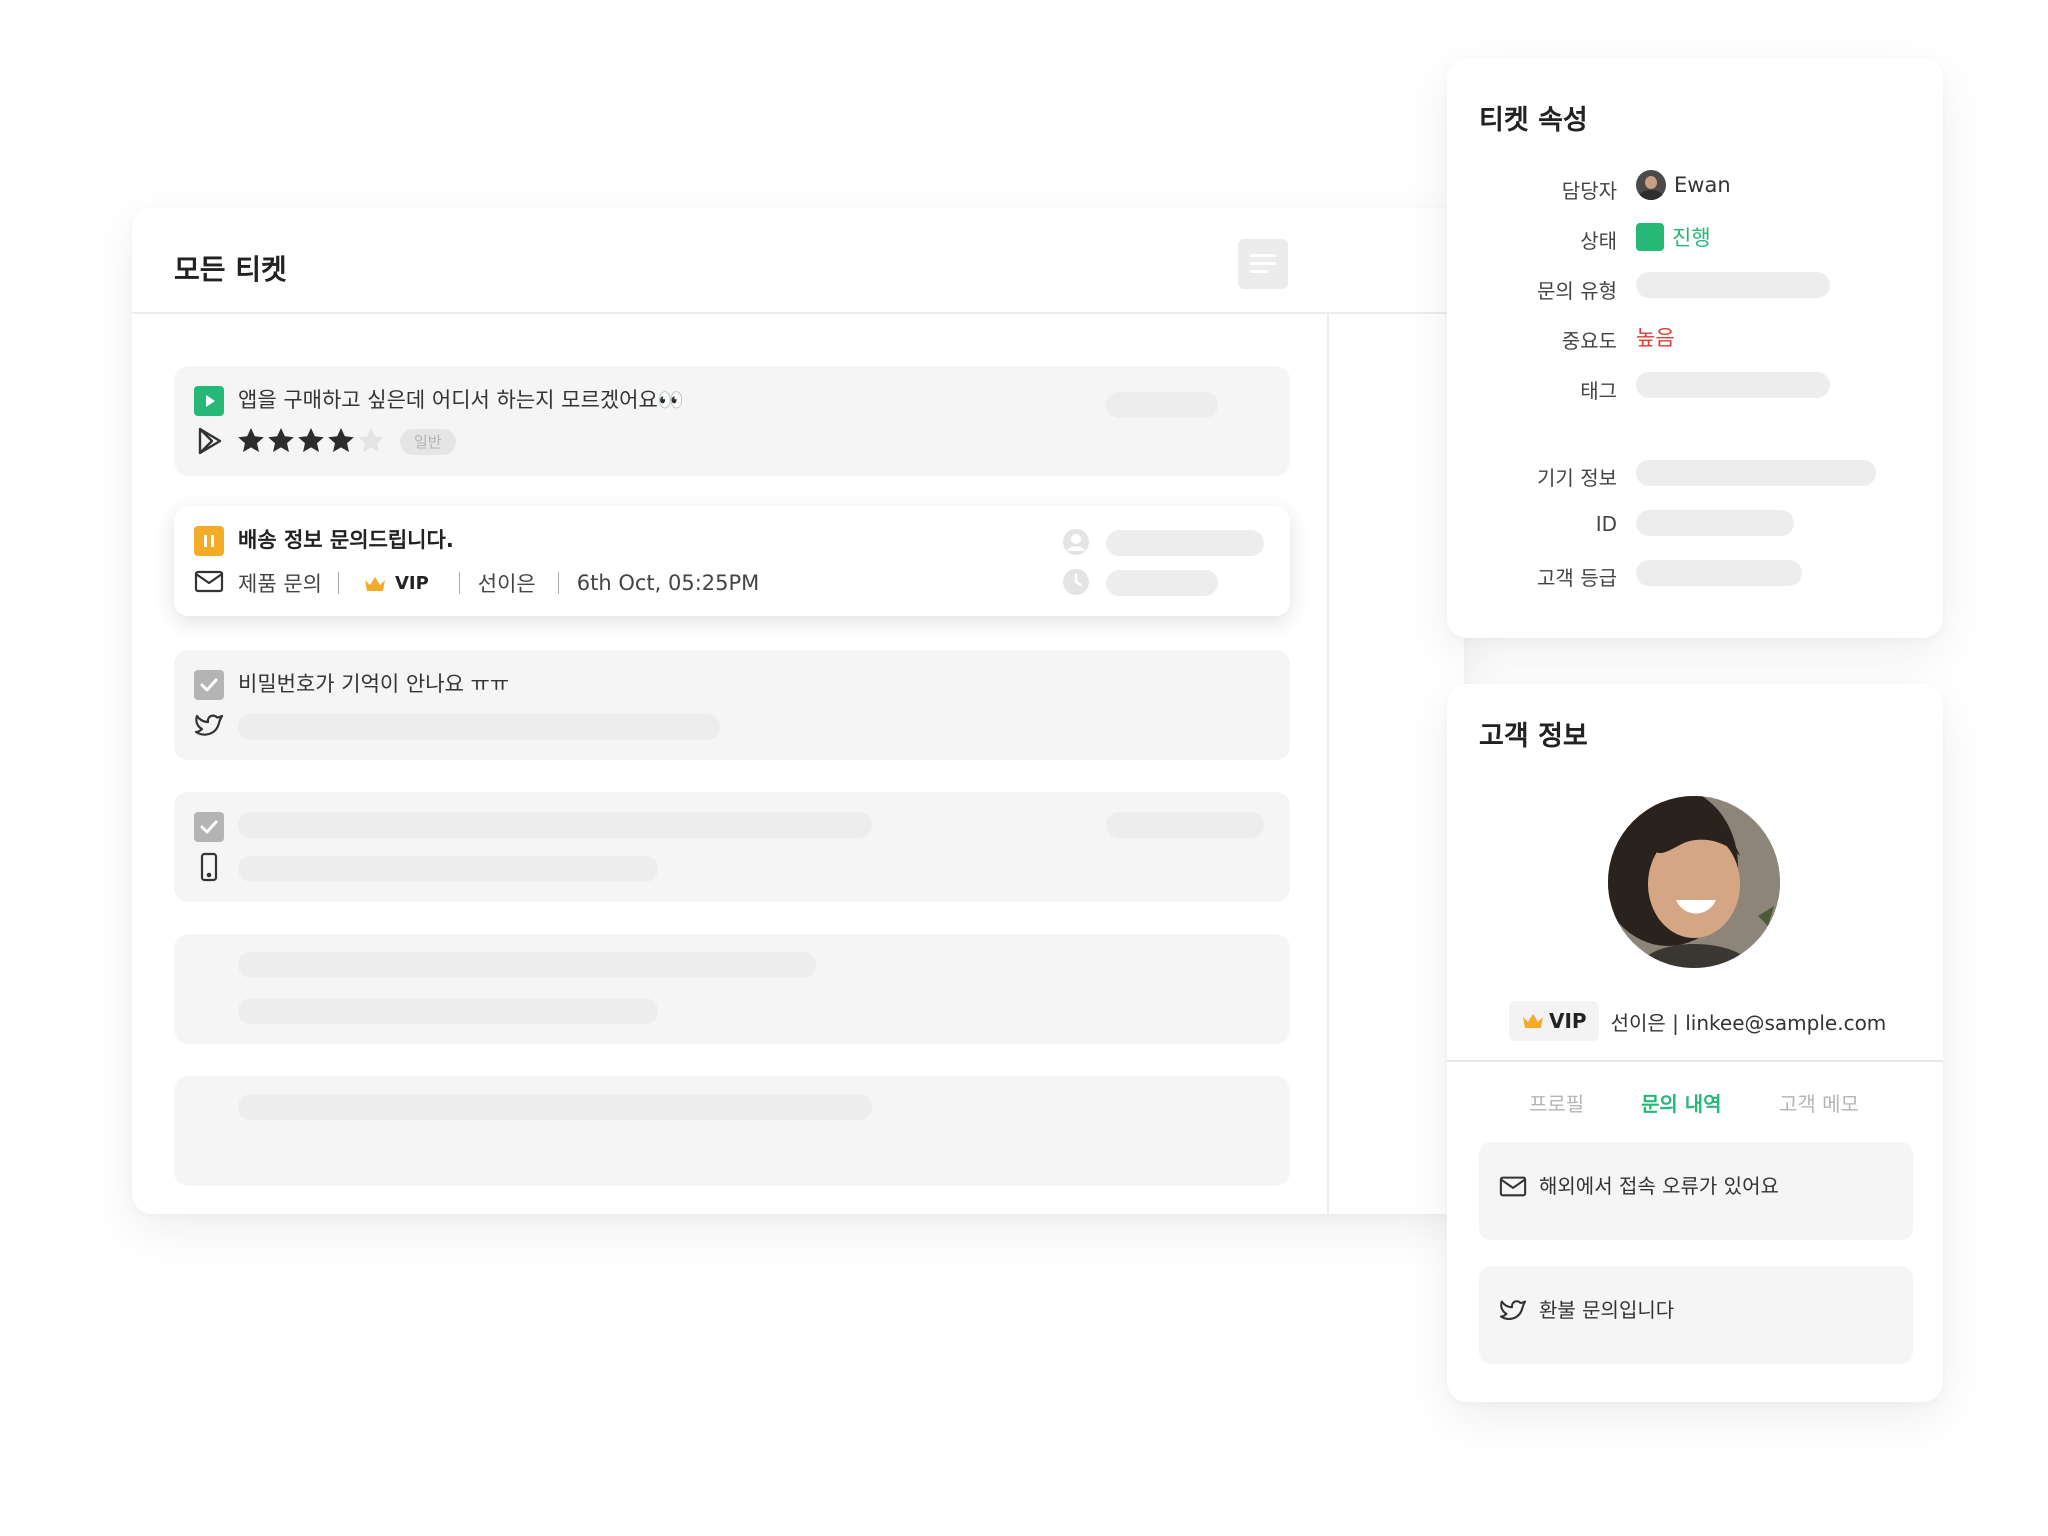 The image size is (2048, 1536). I want to click on assignee-name: Ewan, so click(1702, 185).